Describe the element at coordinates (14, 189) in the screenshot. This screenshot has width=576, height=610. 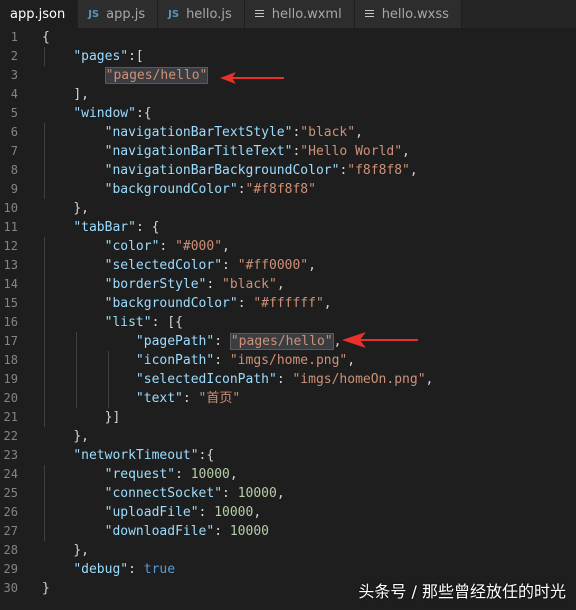
I see `line-number: 9` at that location.